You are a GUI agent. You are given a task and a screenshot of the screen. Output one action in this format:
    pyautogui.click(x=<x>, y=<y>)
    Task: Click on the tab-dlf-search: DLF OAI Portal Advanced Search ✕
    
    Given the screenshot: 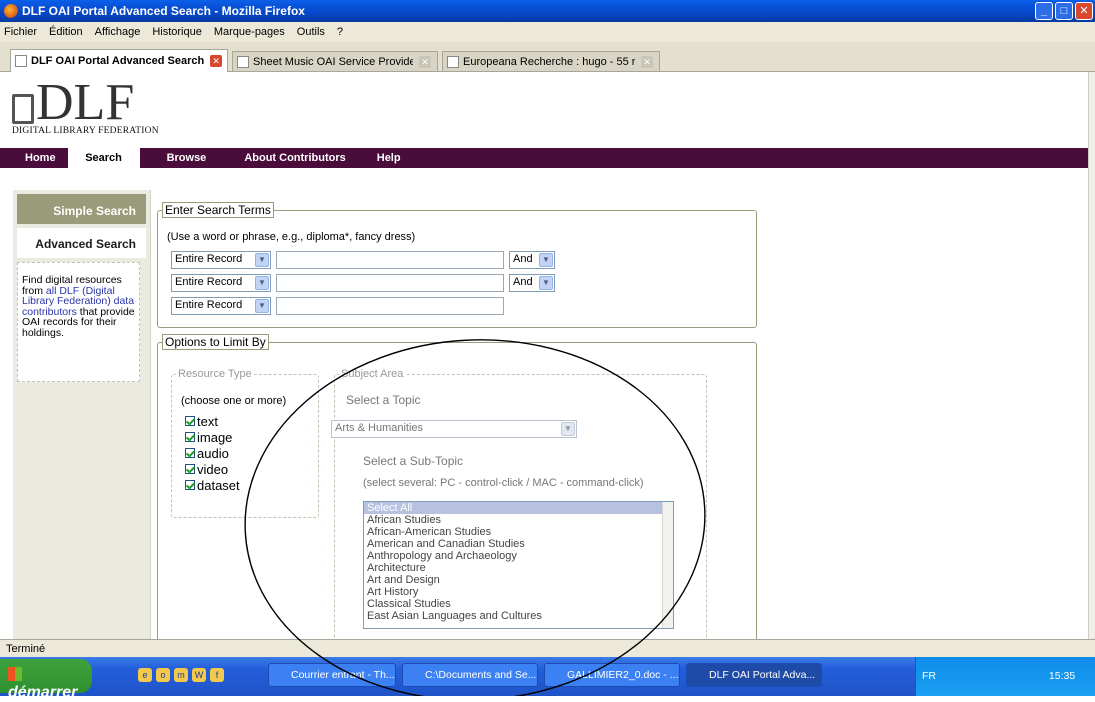 What is the action you would take?
    pyautogui.click(x=119, y=60)
    